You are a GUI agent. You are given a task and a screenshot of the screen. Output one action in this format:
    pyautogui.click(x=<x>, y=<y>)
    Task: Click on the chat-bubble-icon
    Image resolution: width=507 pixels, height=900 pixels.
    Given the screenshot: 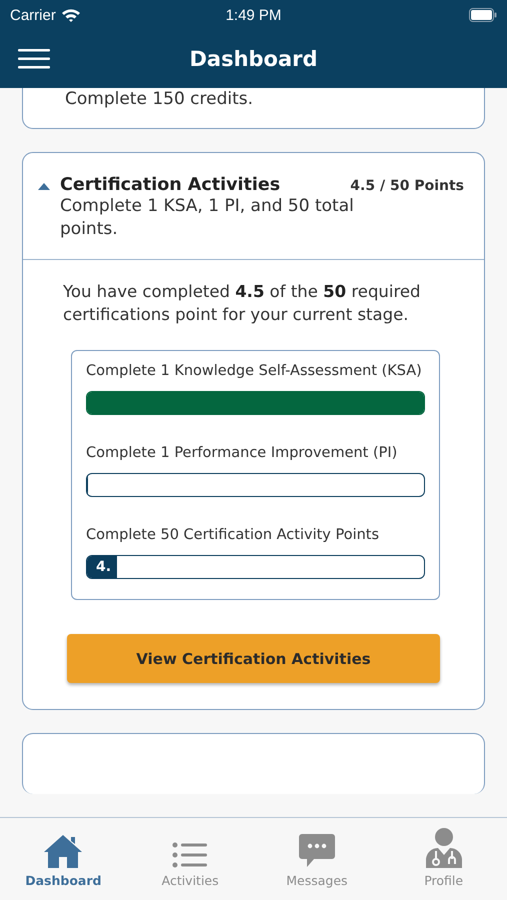 What is the action you would take?
    pyautogui.click(x=317, y=851)
    